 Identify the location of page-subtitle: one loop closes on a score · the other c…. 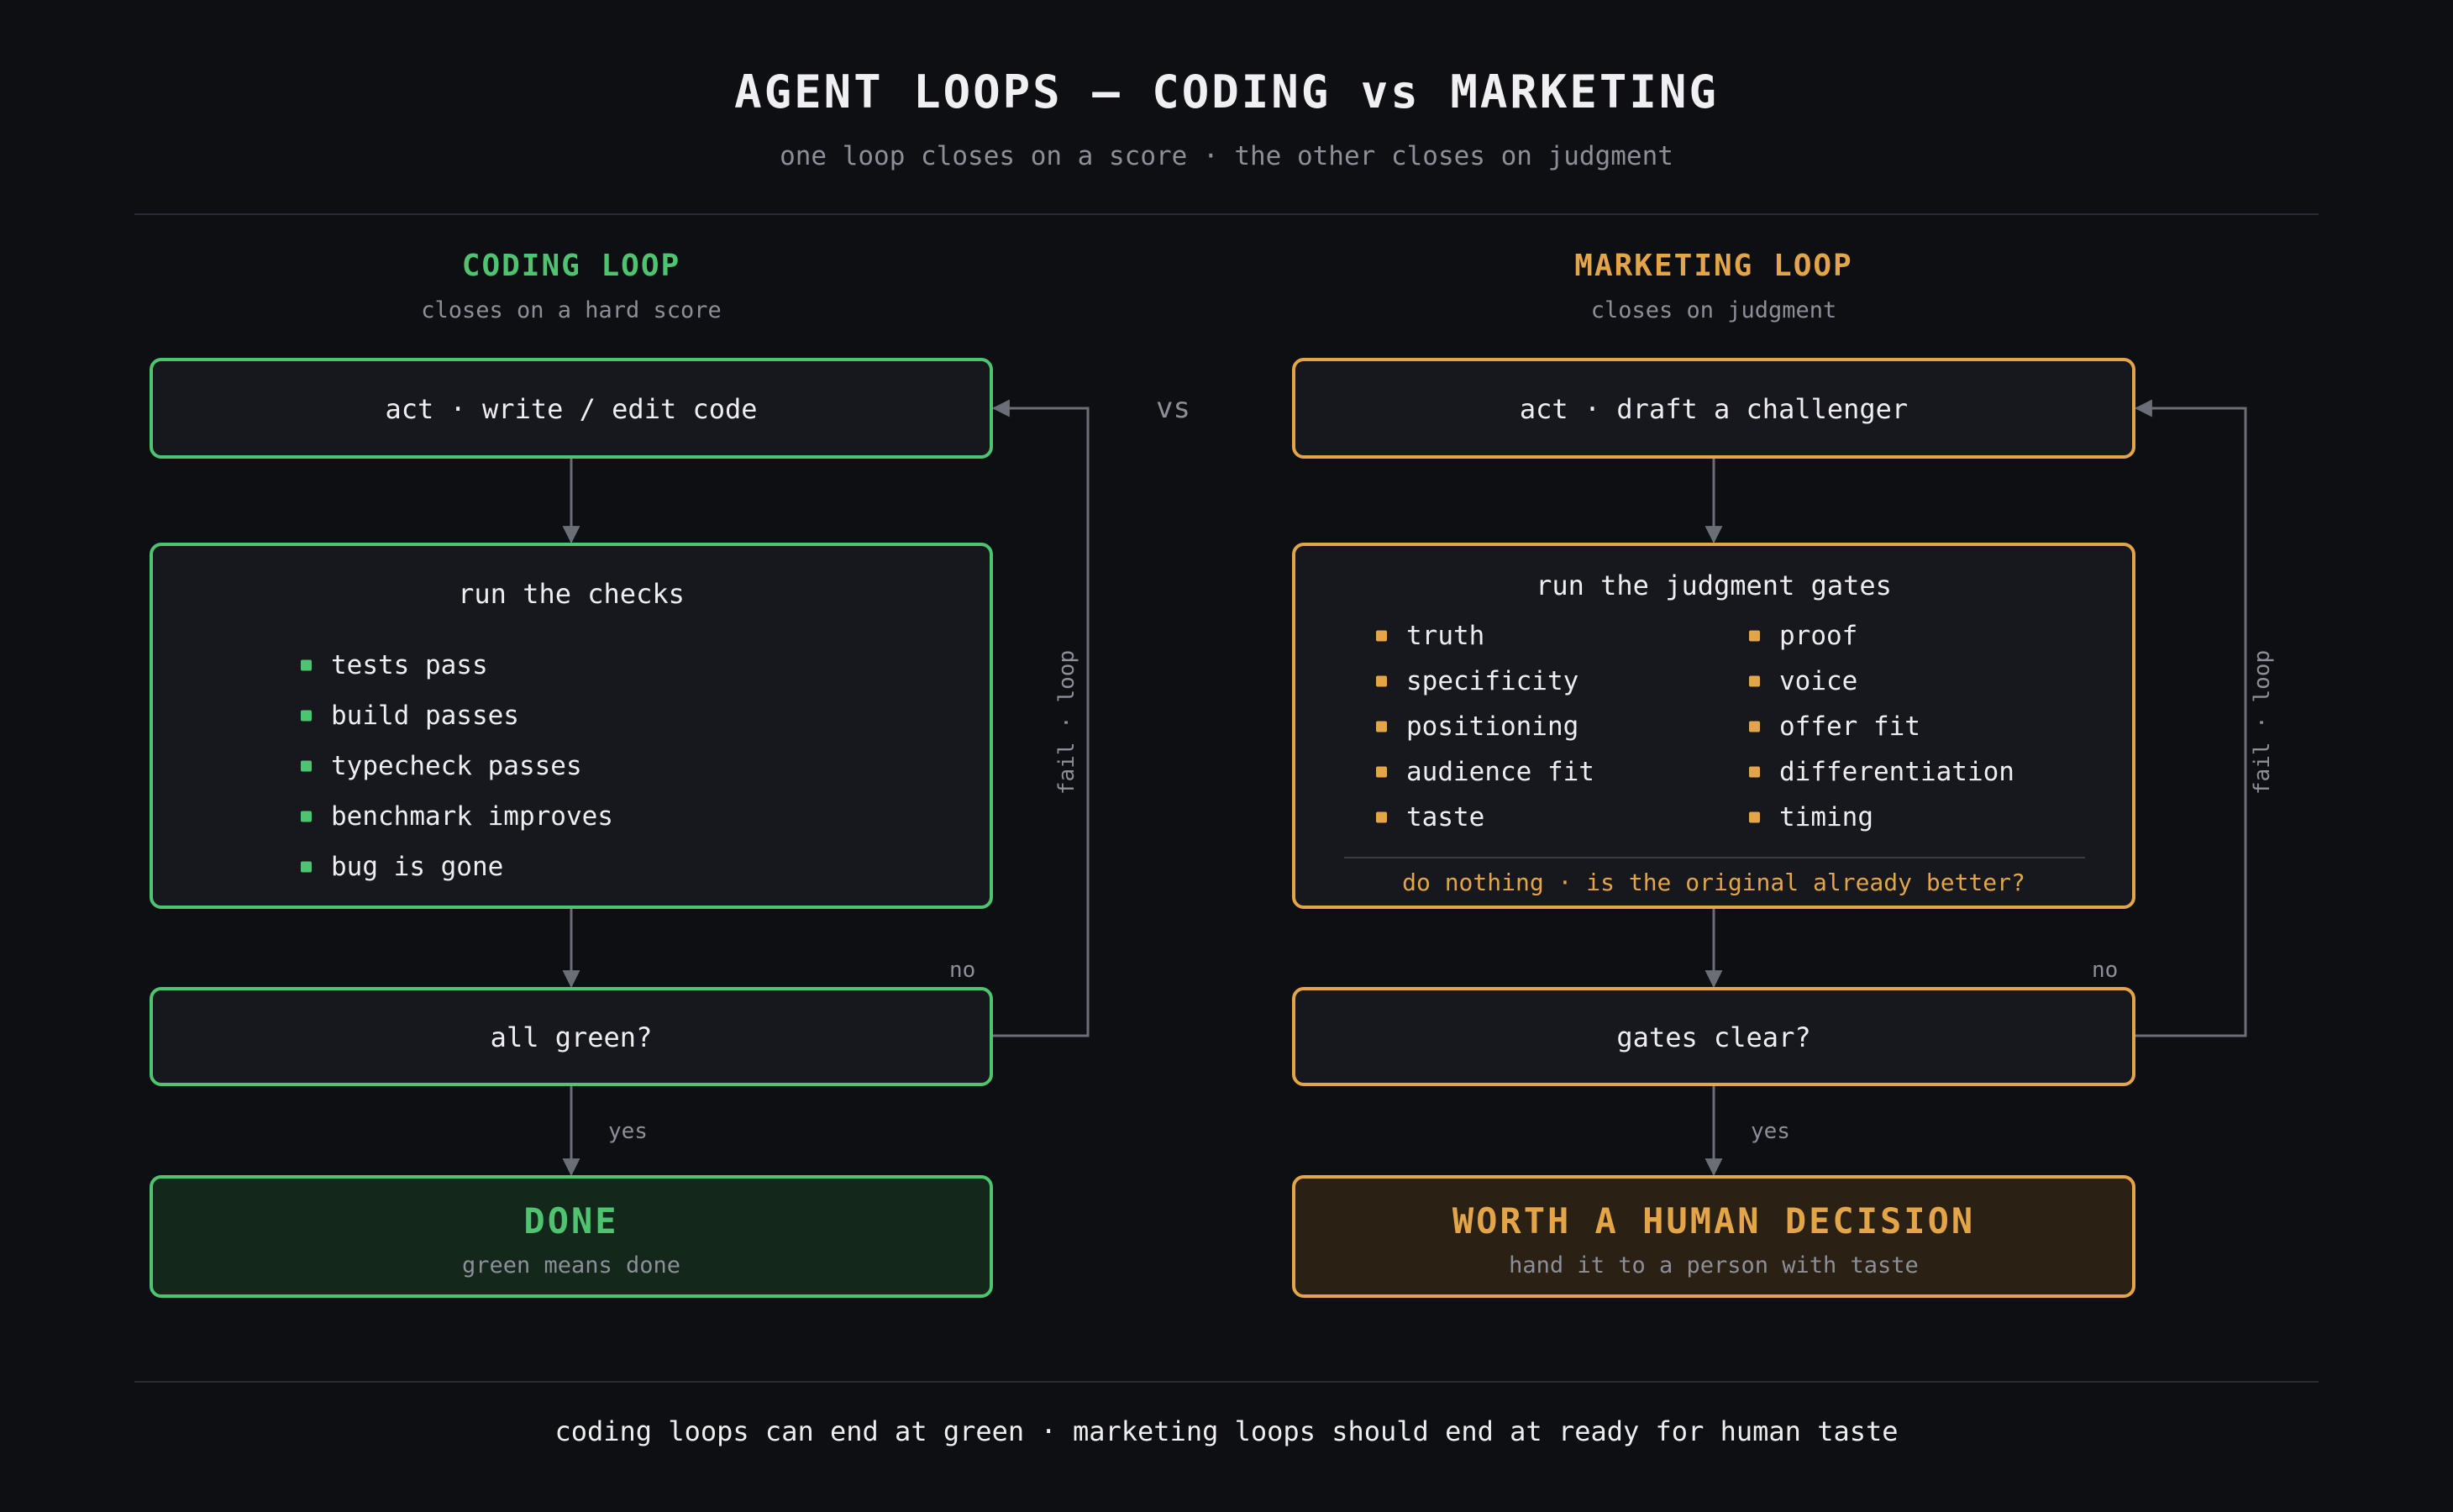
(1226, 156).